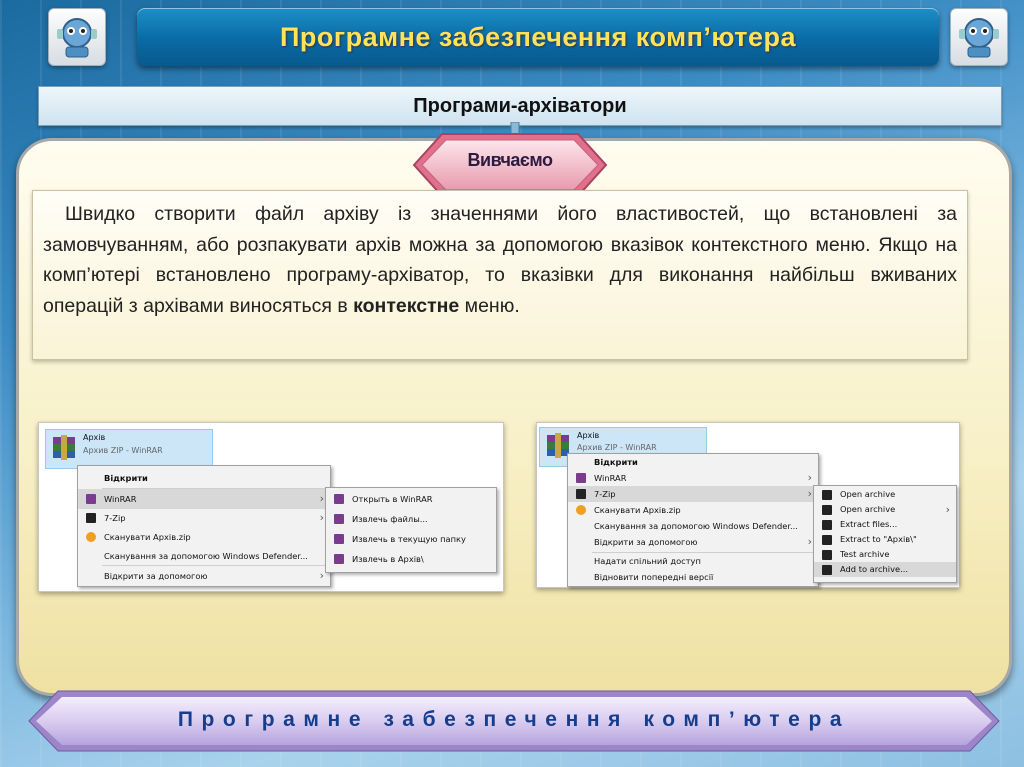 This screenshot has height=767, width=1024. I want to click on paragraph-end: меню., so click(489, 305).